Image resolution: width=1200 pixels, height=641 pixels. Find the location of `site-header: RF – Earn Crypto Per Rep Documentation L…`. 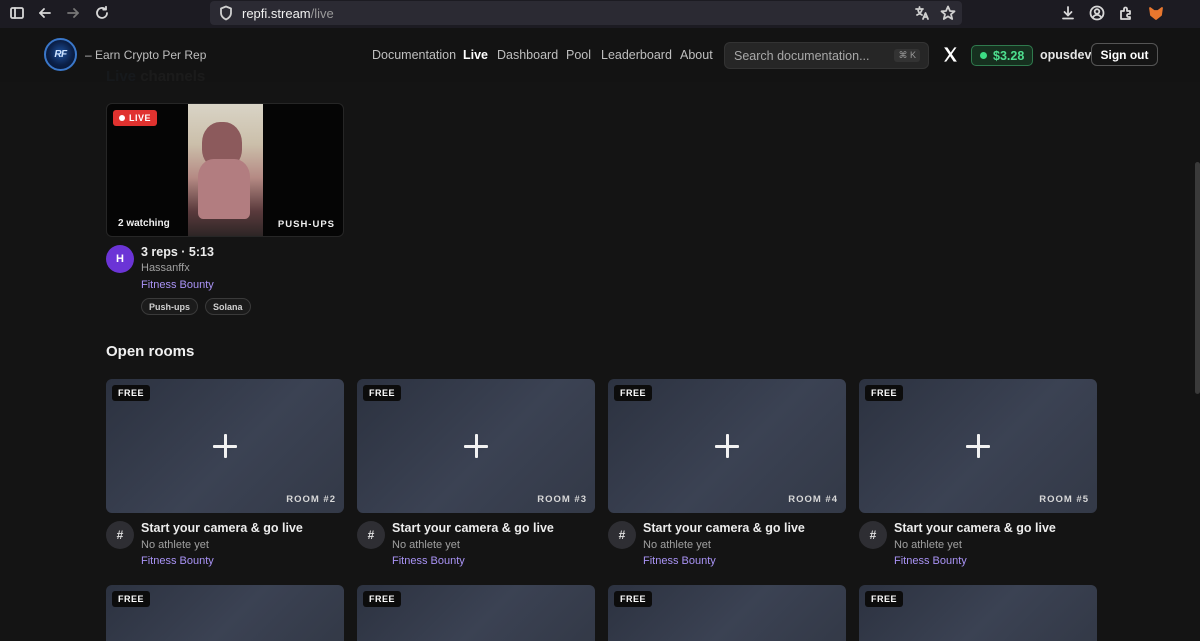

site-header: RF – Earn Crypto Per Rep Documentation L… is located at coordinates (600, 55).